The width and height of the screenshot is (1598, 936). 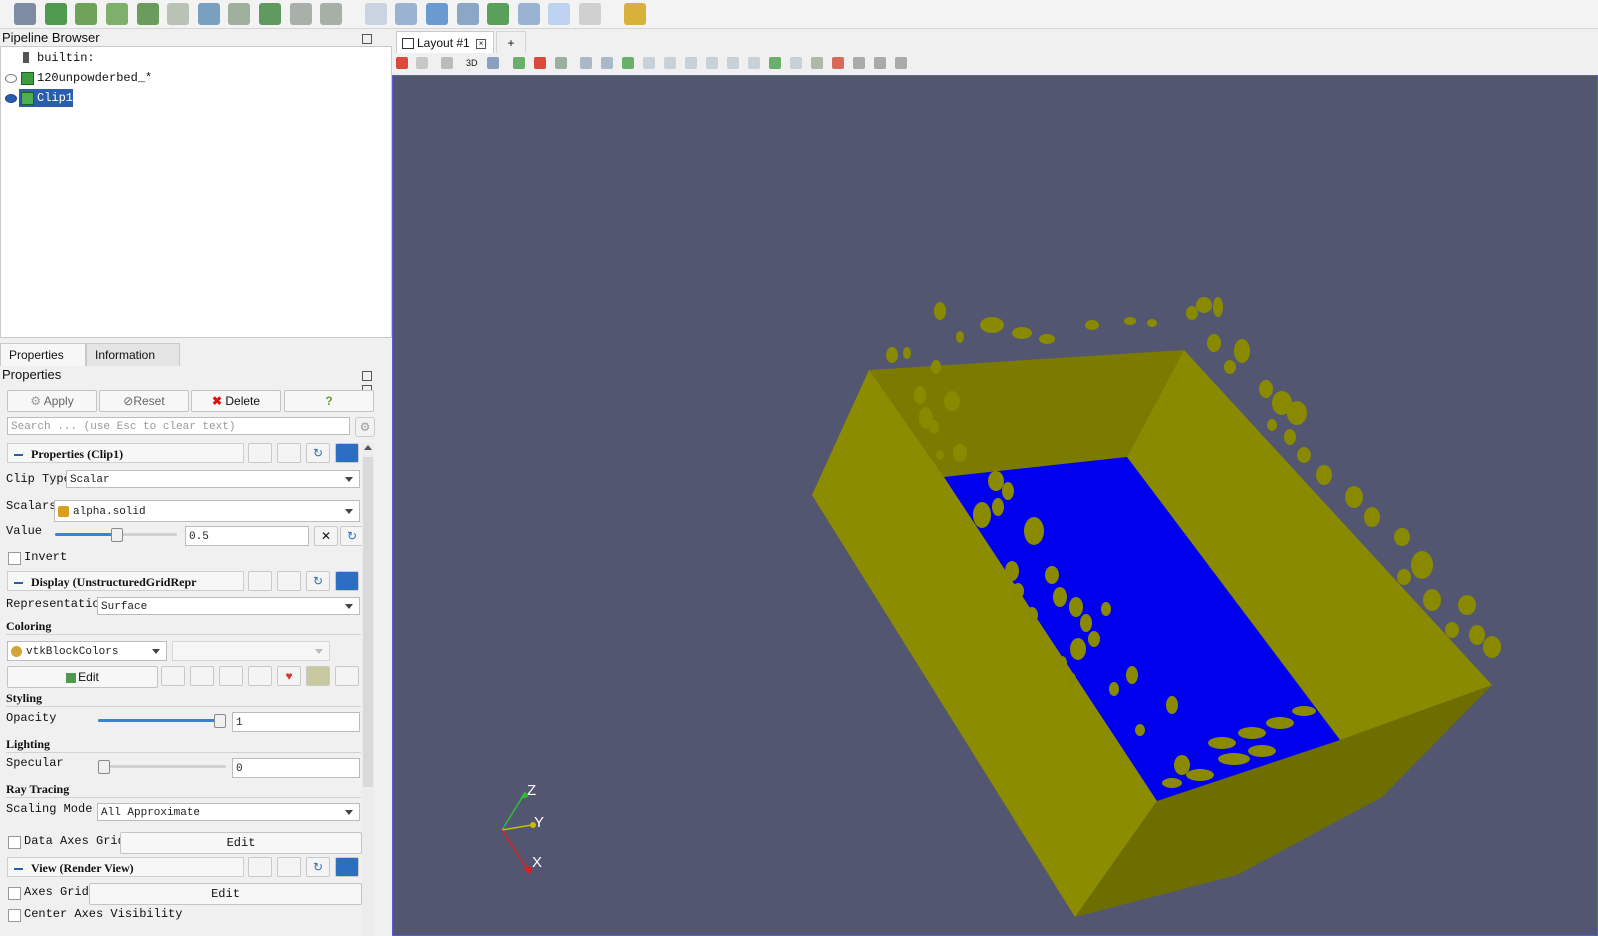 I want to click on extract-level-icon, so click(x=331, y=14).